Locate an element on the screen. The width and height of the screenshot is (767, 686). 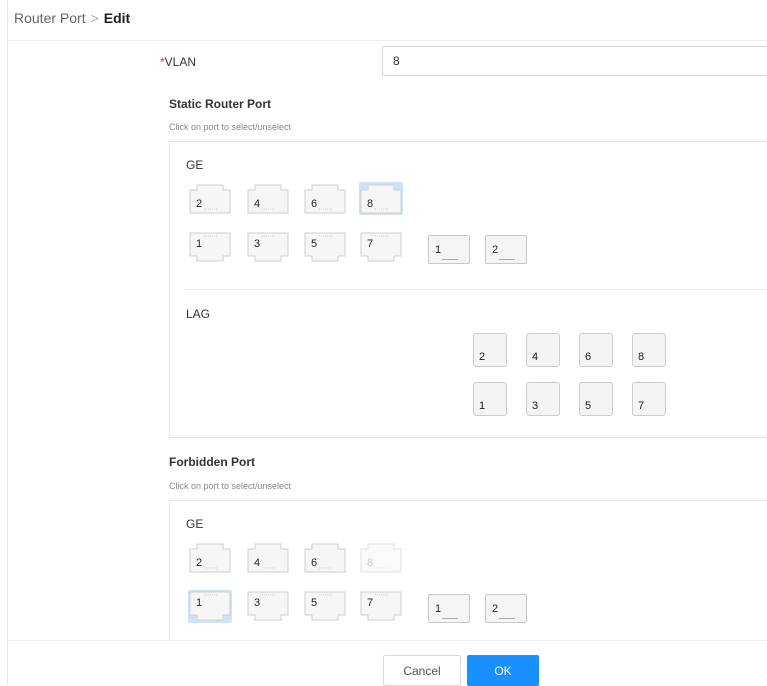
static-router-port-title: Static Router Port is located at coordinates (220, 104).